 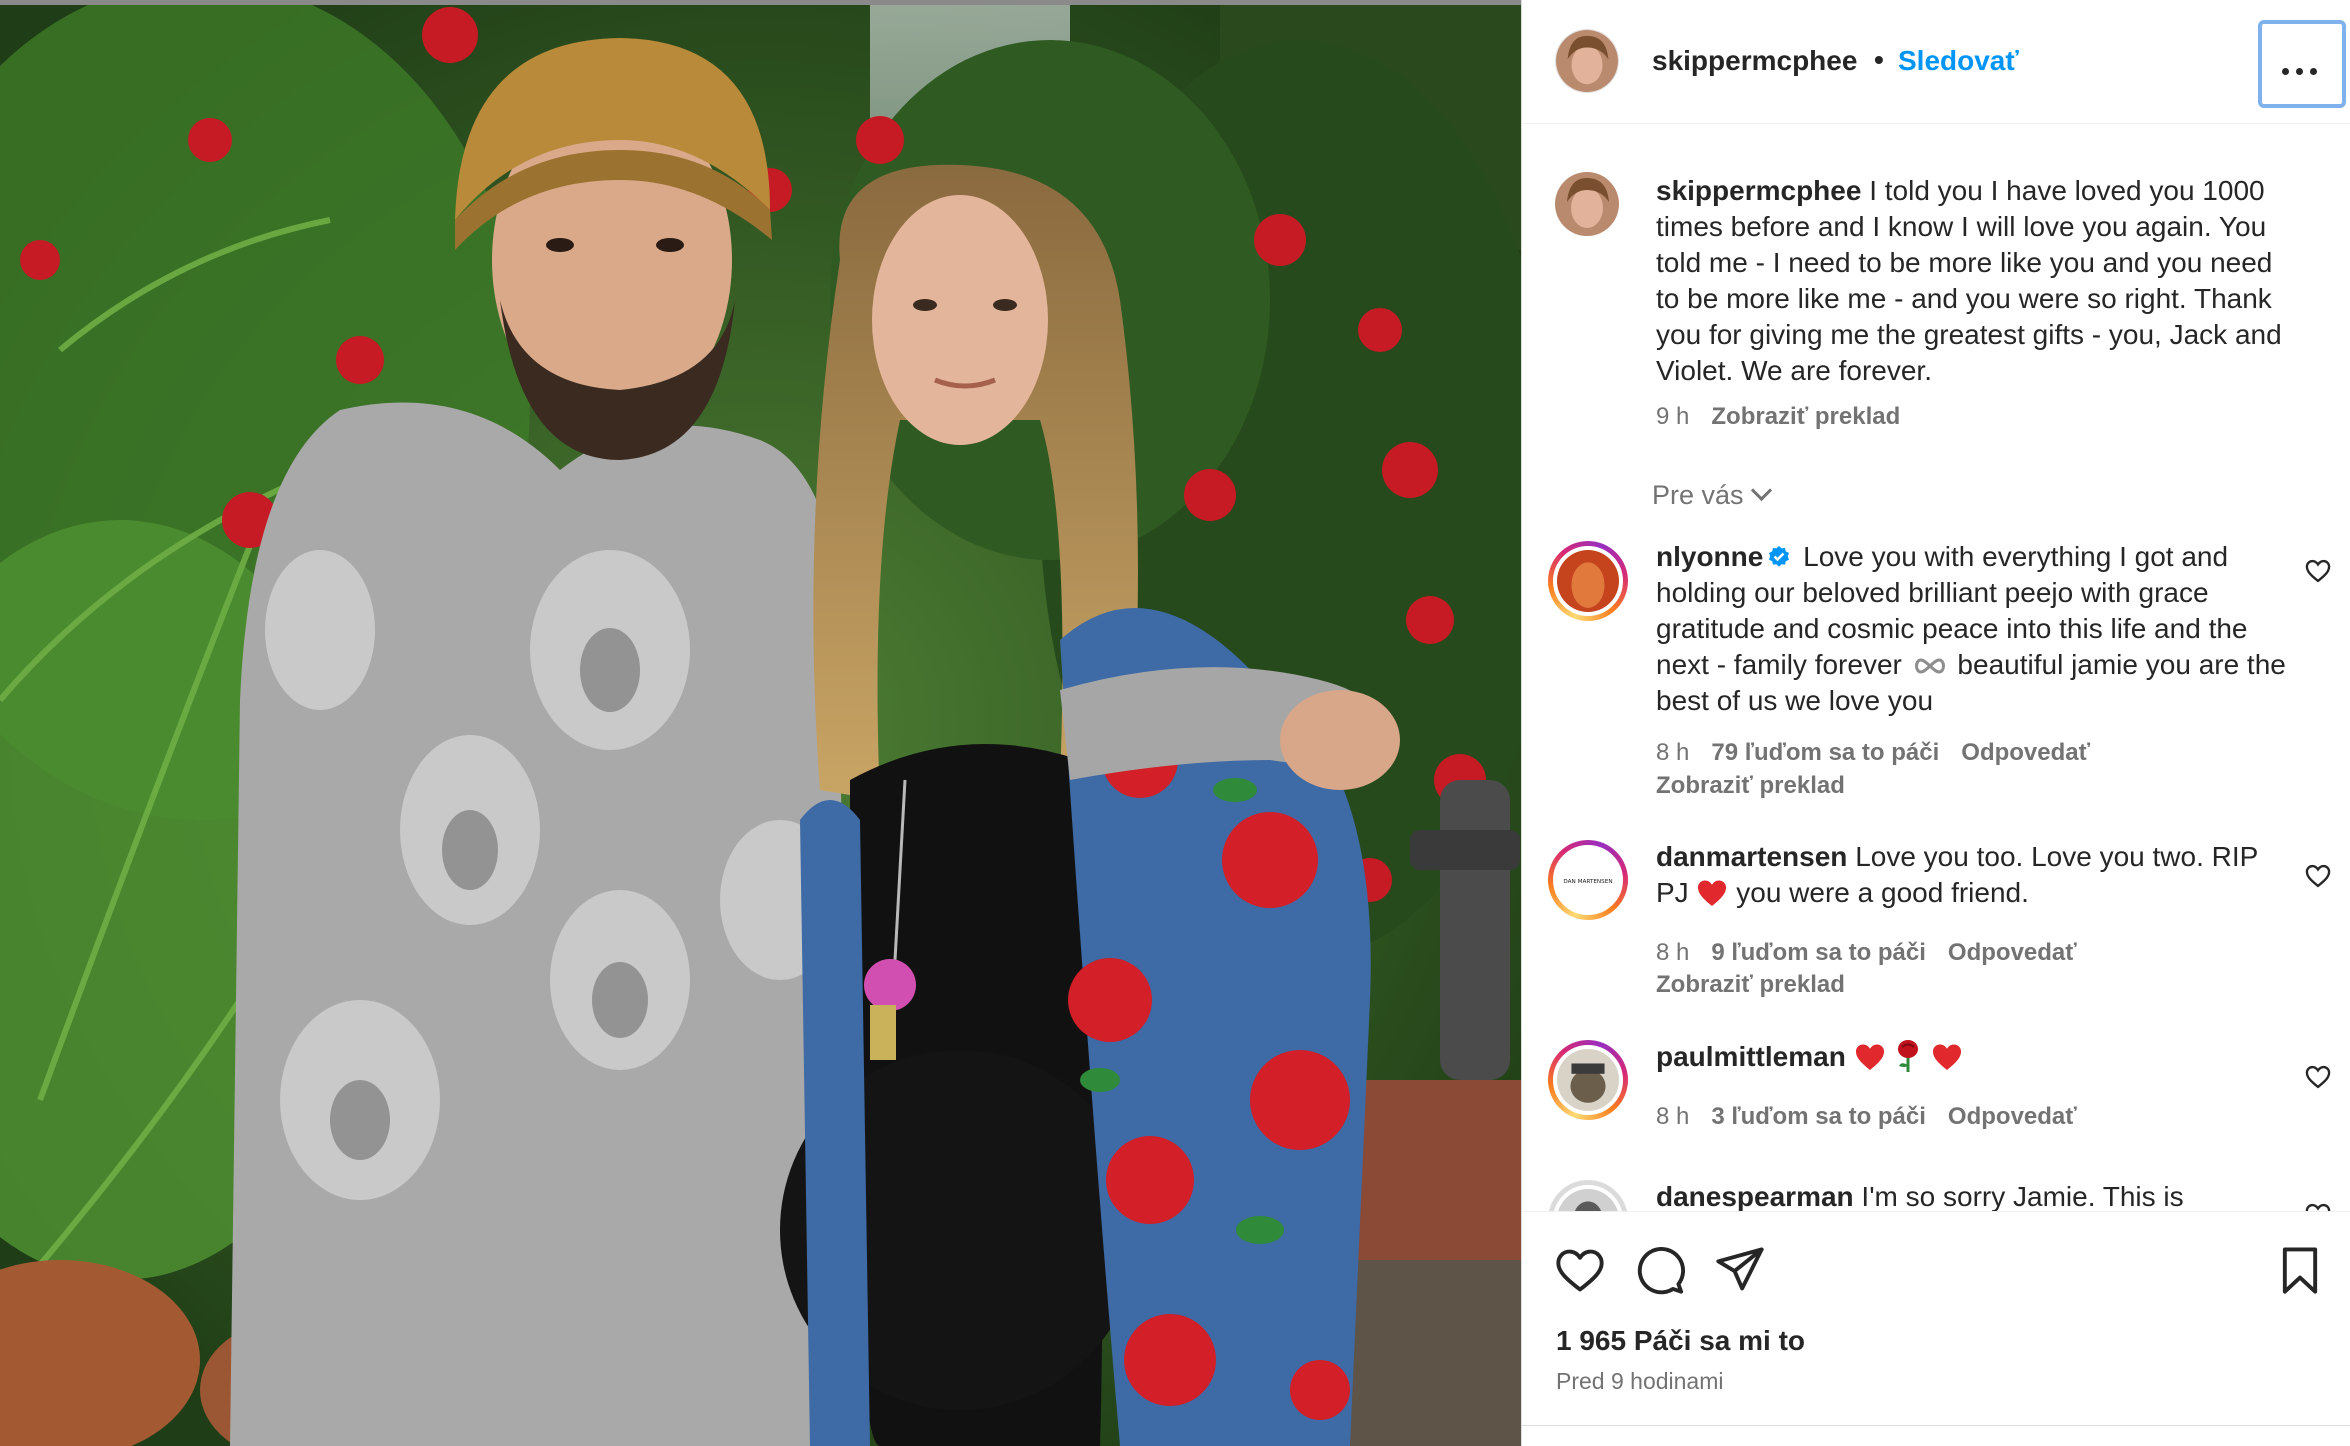 I want to click on comment-avatar: DAN MARTENSEN, so click(x=1588, y=880).